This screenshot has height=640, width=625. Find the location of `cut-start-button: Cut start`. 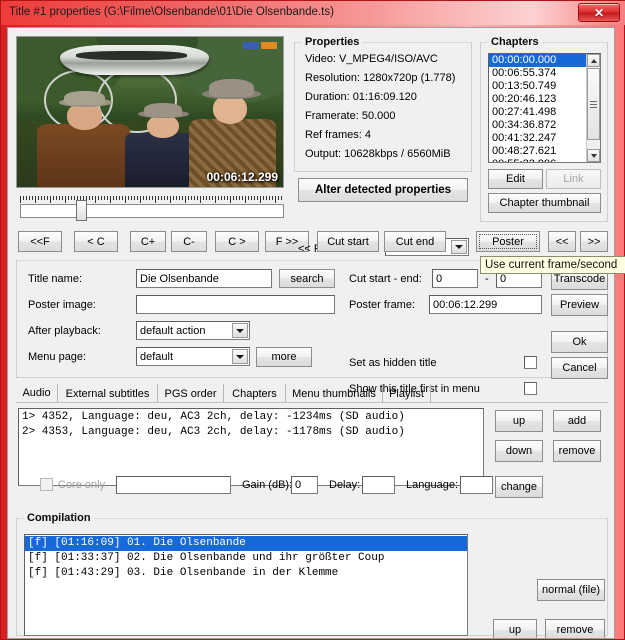

cut-start-button: Cut start is located at coordinates (348, 241).